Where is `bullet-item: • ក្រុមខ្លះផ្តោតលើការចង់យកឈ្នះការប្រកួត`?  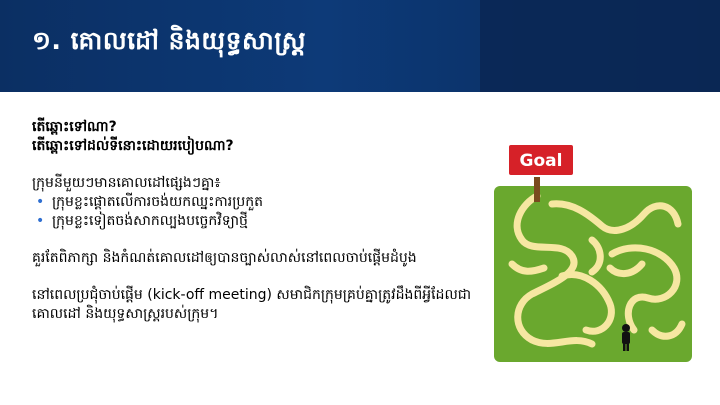
bullet-item: • ក្រុមខ្លះផ្តោតលើការចង់យកឈ្នះការប្រកួត is located at coordinates (257, 202).